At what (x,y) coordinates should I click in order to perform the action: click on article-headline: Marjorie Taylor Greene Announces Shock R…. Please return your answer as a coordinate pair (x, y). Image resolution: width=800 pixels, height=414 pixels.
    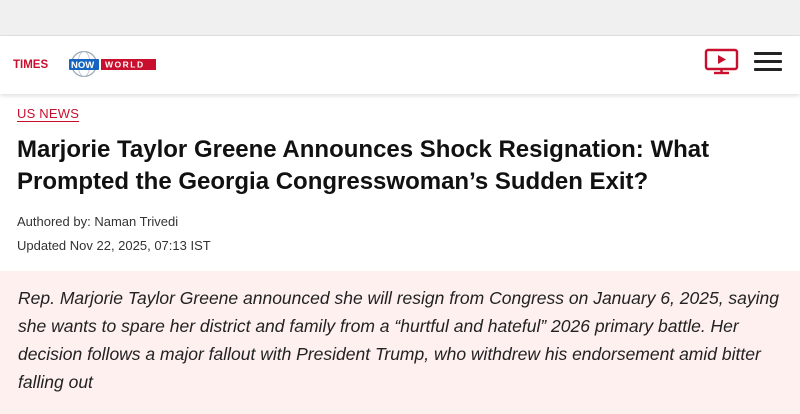
    Looking at the image, I should click on (363, 165).